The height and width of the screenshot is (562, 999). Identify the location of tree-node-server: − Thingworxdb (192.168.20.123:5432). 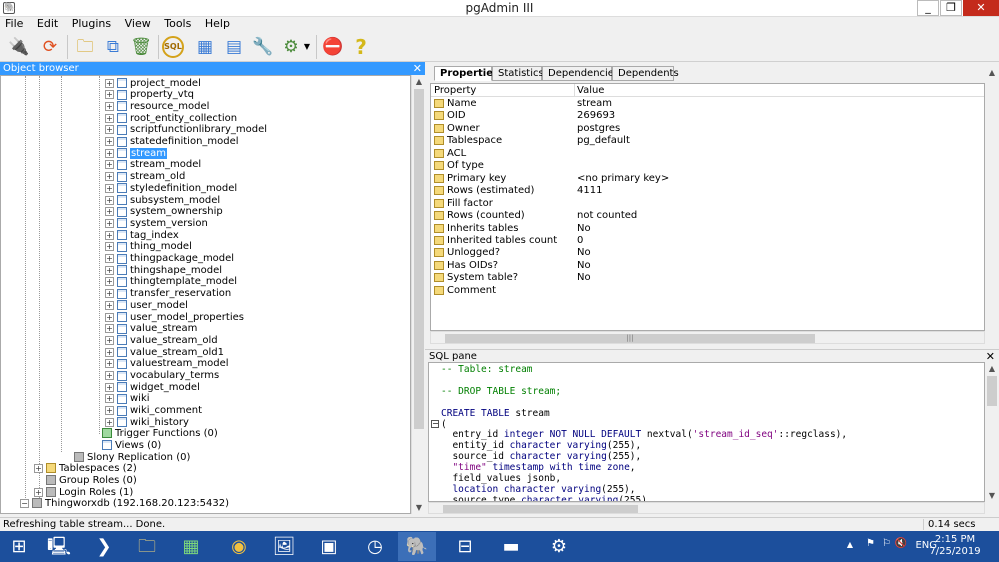
(124, 503).